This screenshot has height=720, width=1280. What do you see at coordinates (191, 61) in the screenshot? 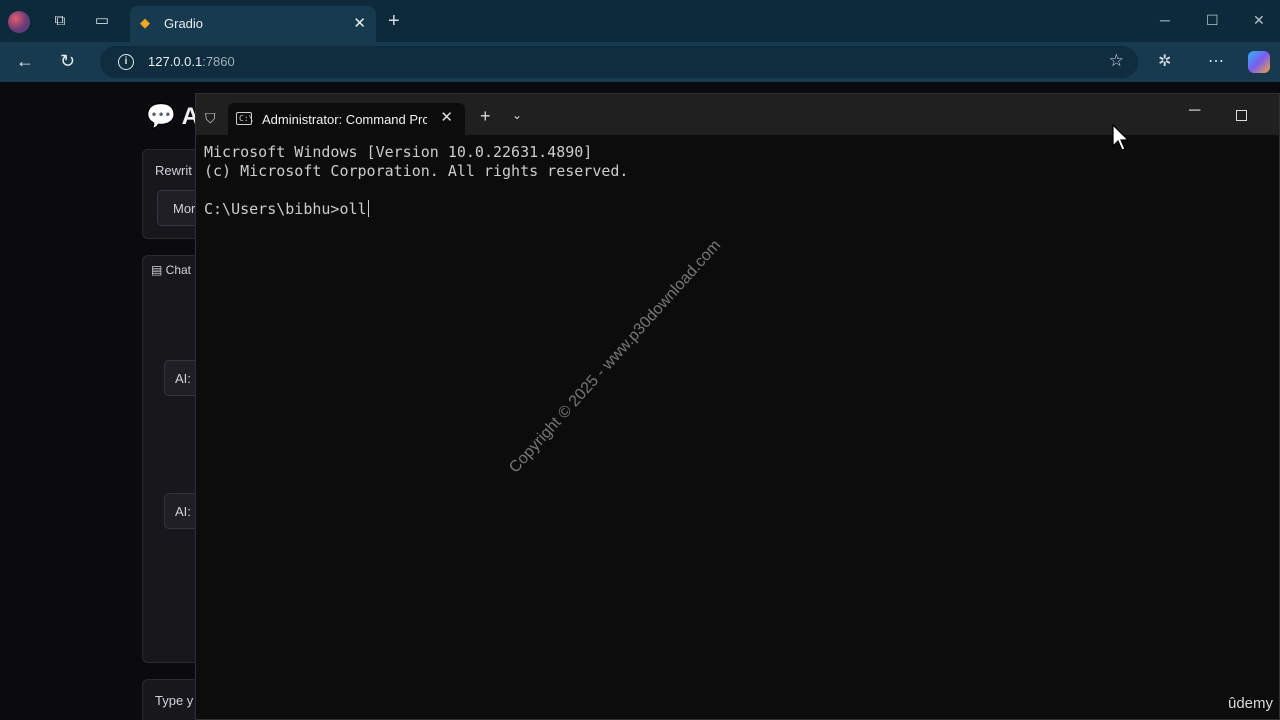
I see `url-text: 127.0.0.1:7860` at bounding box center [191, 61].